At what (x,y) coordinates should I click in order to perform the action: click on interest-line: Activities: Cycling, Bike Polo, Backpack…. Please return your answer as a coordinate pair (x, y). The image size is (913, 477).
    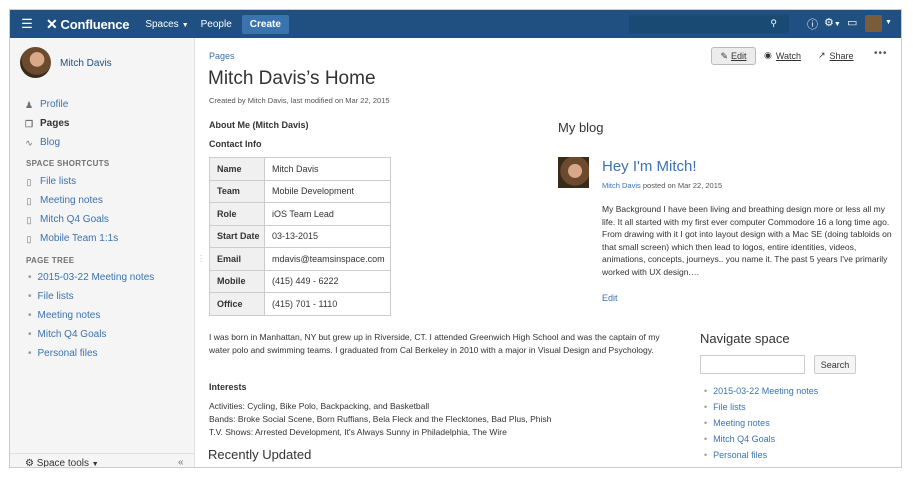
    Looking at the image, I should click on (319, 406).